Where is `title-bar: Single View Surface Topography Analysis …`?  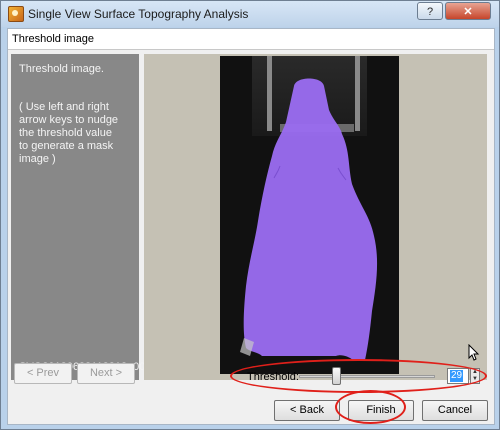 title-bar: Single View Surface Topography Analysis … is located at coordinates (250, 14).